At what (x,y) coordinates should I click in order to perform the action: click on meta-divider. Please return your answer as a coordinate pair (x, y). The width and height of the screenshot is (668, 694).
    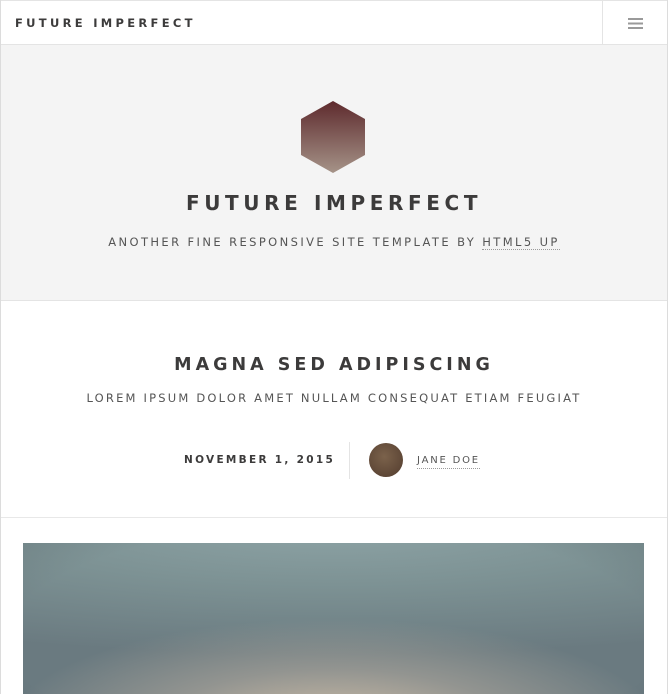
    Looking at the image, I should click on (349, 460).